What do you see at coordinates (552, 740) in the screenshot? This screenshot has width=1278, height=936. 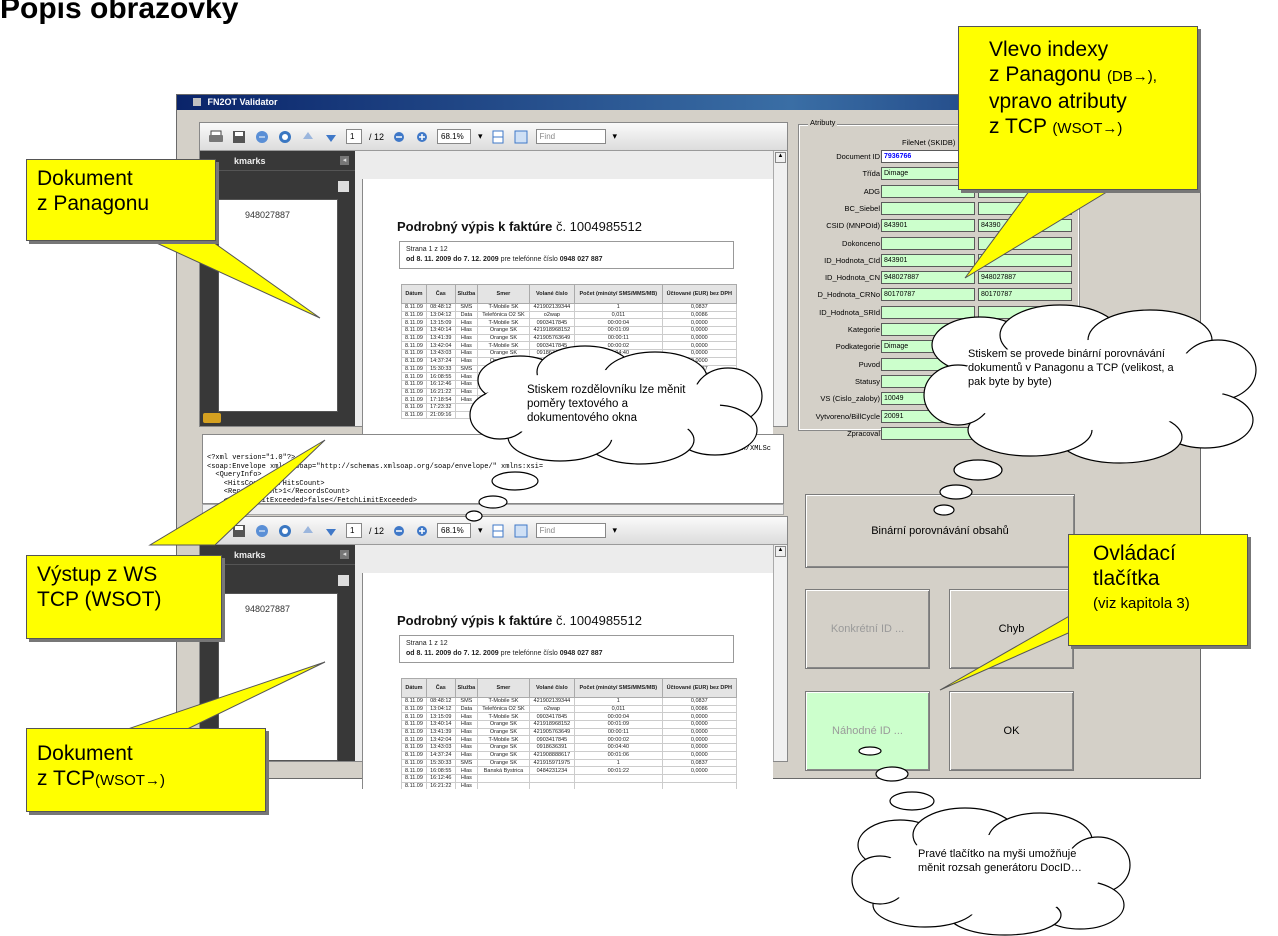 I see `table-cell: 0903417845` at bounding box center [552, 740].